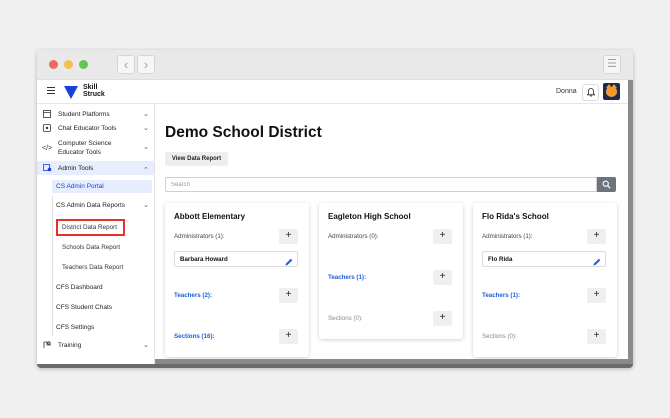 This screenshot has width=670, height=418. Describe the element at coordinates (90, 227) in the screenshot. I see `district-report-highlight` at that location.